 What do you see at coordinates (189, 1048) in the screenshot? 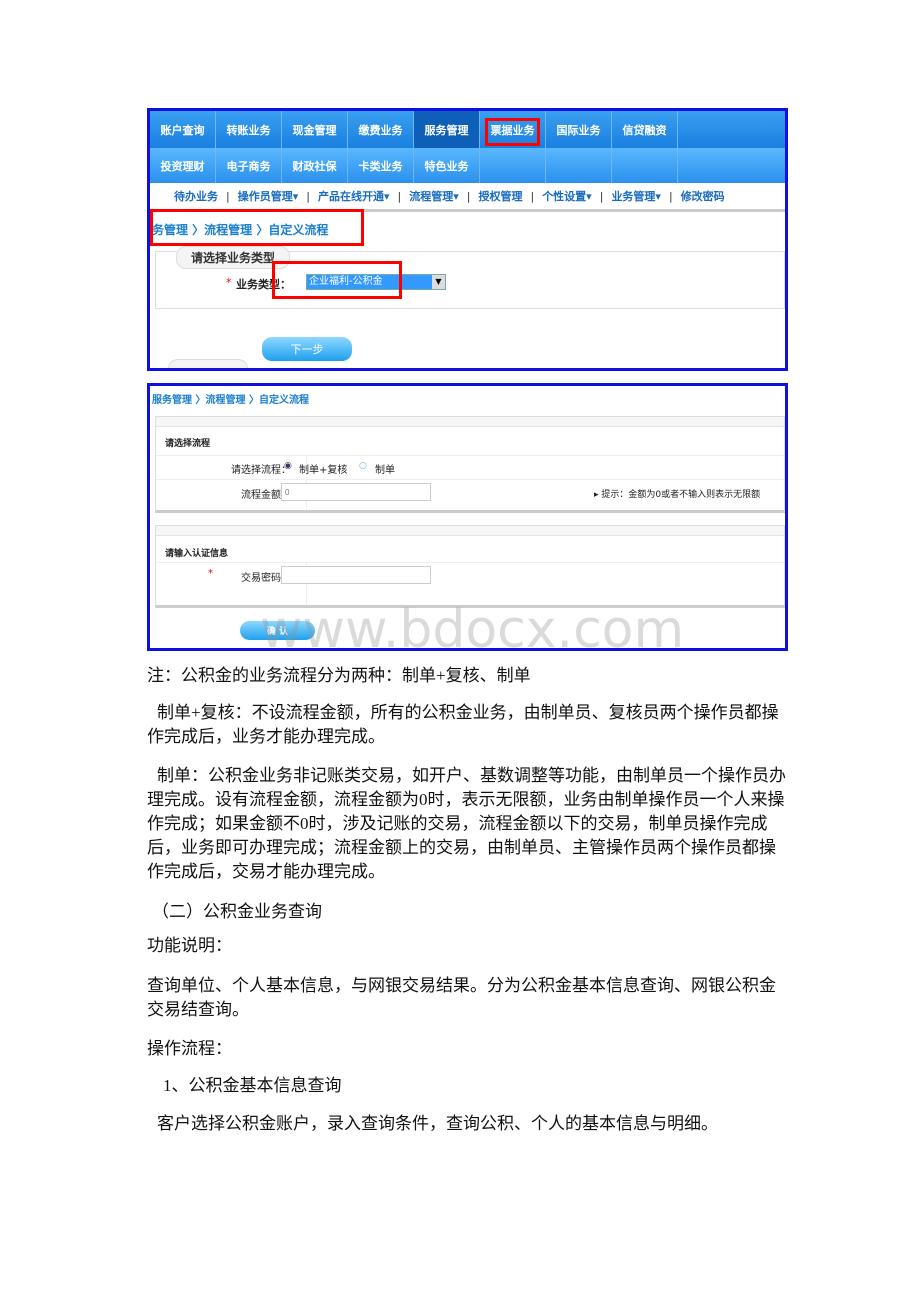
I see `paragraph: 操作流程：` at bounding box center [189, 1048].